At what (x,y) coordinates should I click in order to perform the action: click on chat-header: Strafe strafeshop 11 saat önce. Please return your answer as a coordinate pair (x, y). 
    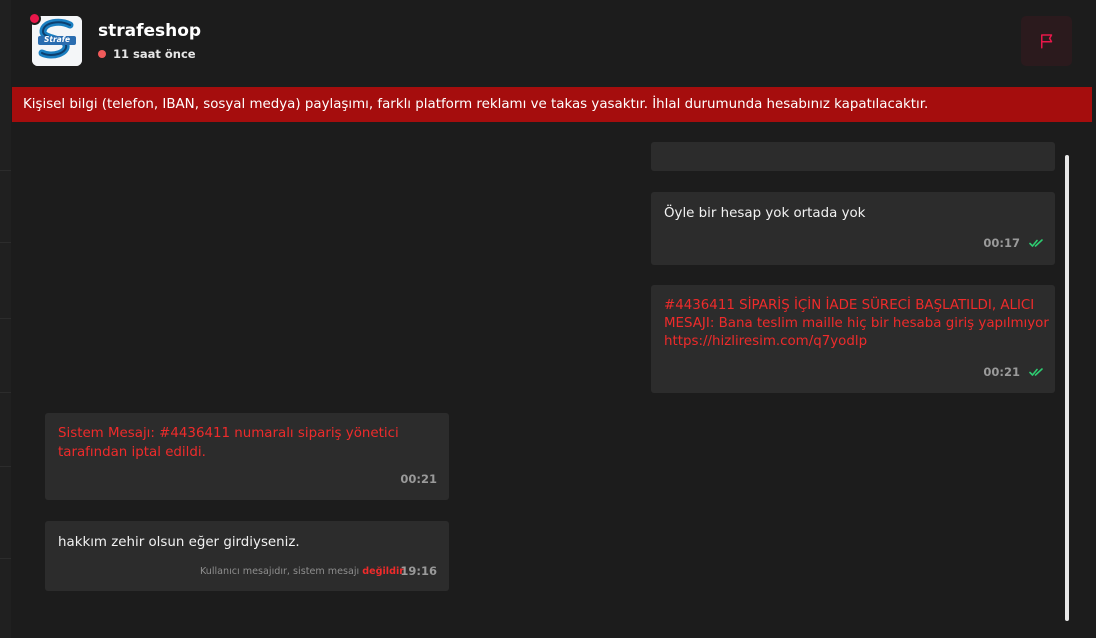
    Looking at the image, I should click on (553, 43).